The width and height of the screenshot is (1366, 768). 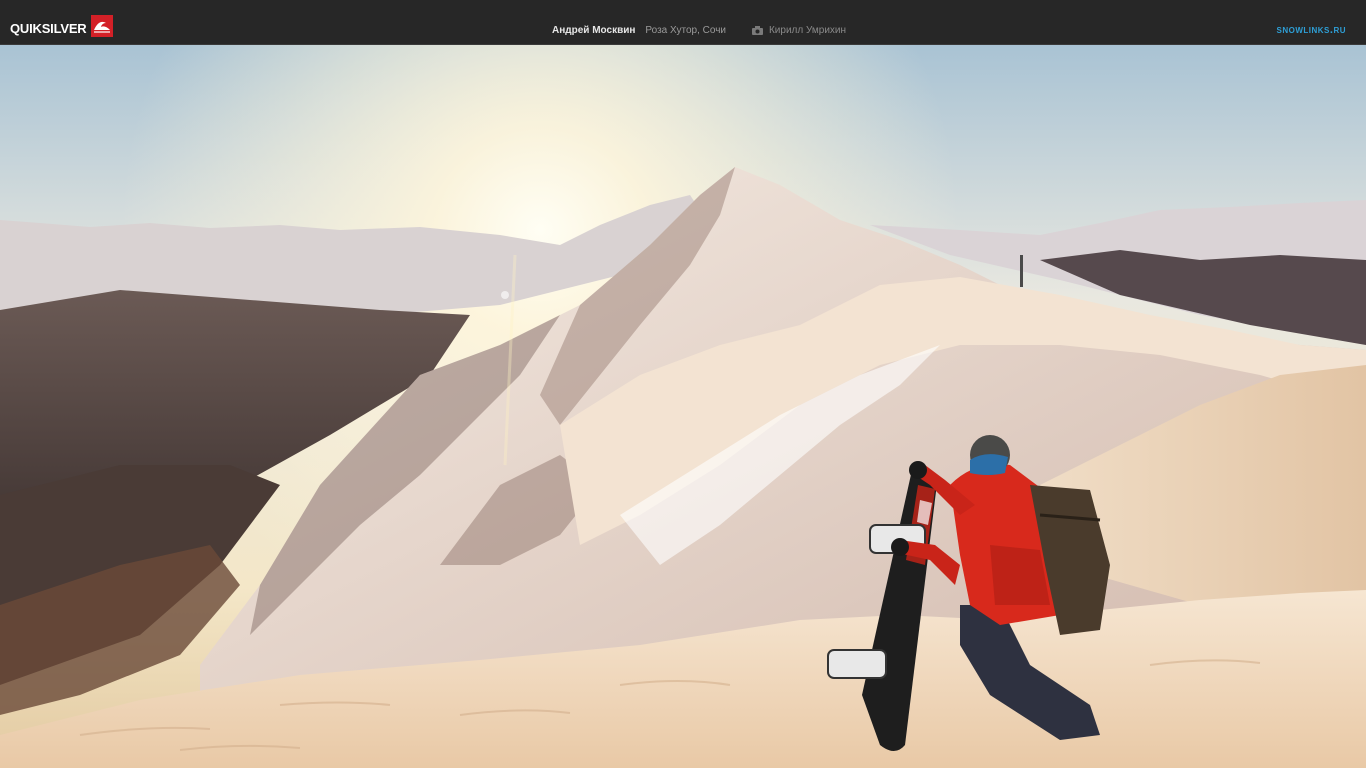 I want to click on snowlinks-site-link: snowlinks.ru, so click(x=1312, y=30).